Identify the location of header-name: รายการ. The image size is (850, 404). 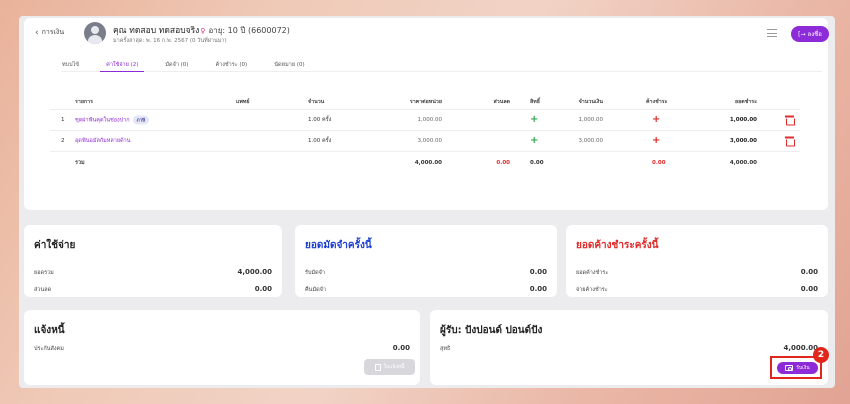
(84, 101).